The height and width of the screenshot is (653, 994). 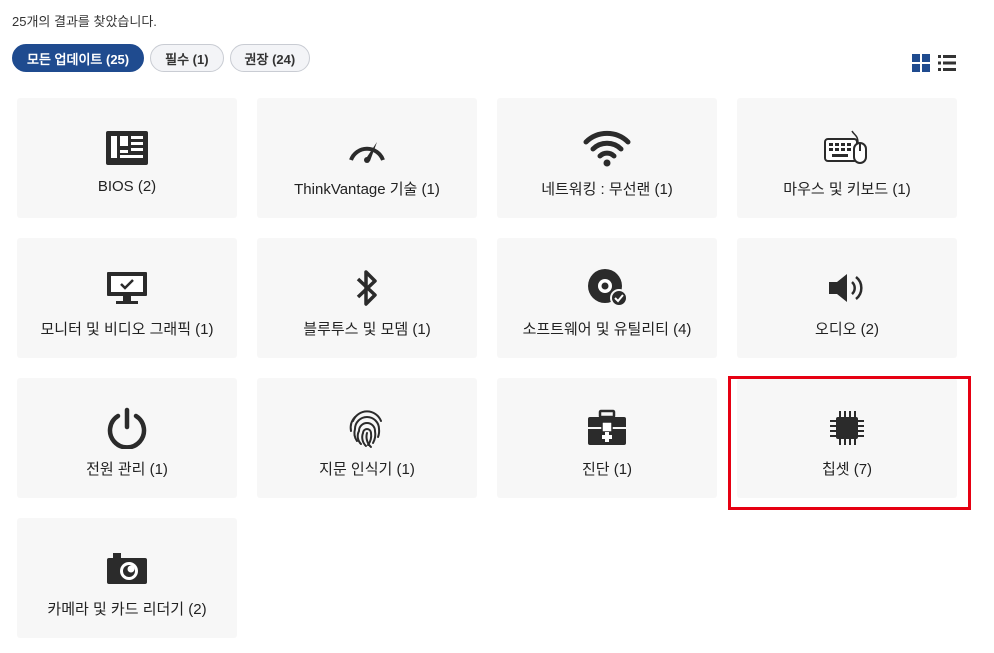 I want to click on results-count: 25개의 결과를 찾았습니다., so click(x=84, y=21).